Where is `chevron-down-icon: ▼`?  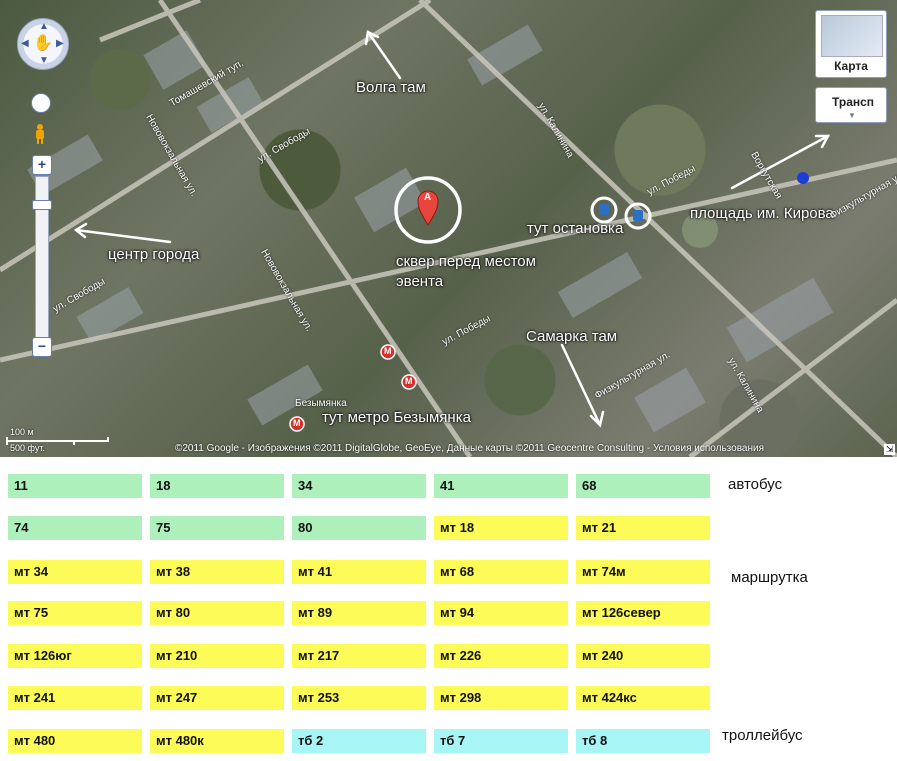 chevron-down-icon: ▼ is located at coordinates (852, 115).